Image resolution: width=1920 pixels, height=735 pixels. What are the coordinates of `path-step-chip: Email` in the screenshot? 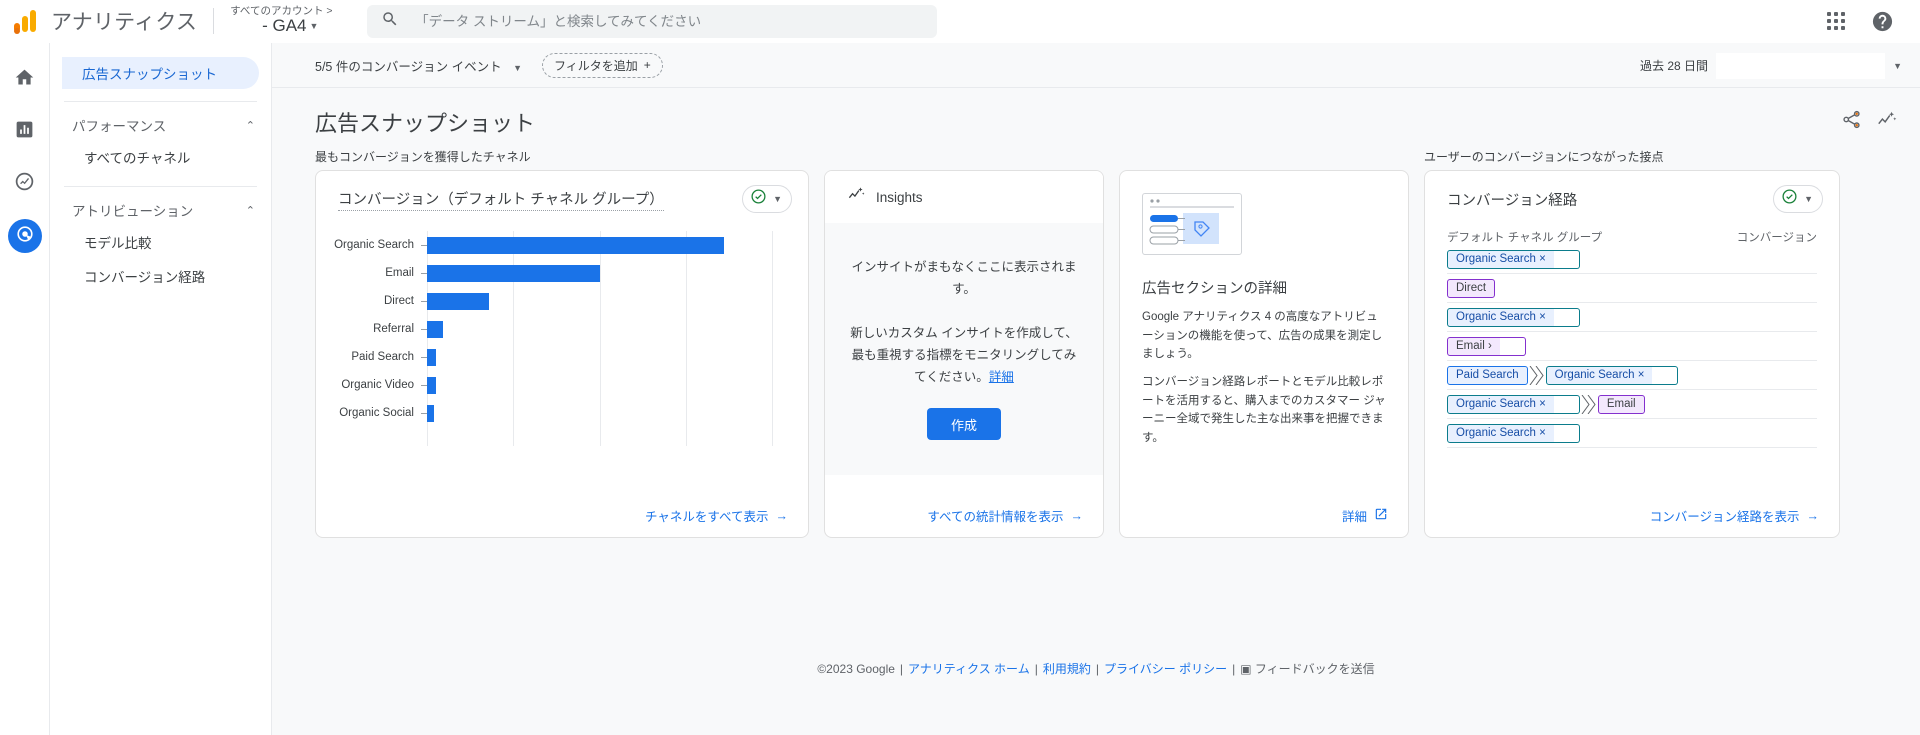 It's located at (1621, 404).